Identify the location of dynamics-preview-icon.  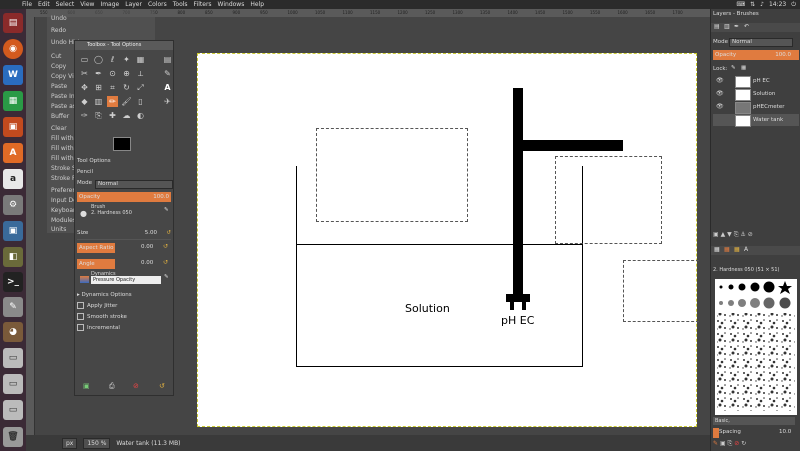
(84, 279).